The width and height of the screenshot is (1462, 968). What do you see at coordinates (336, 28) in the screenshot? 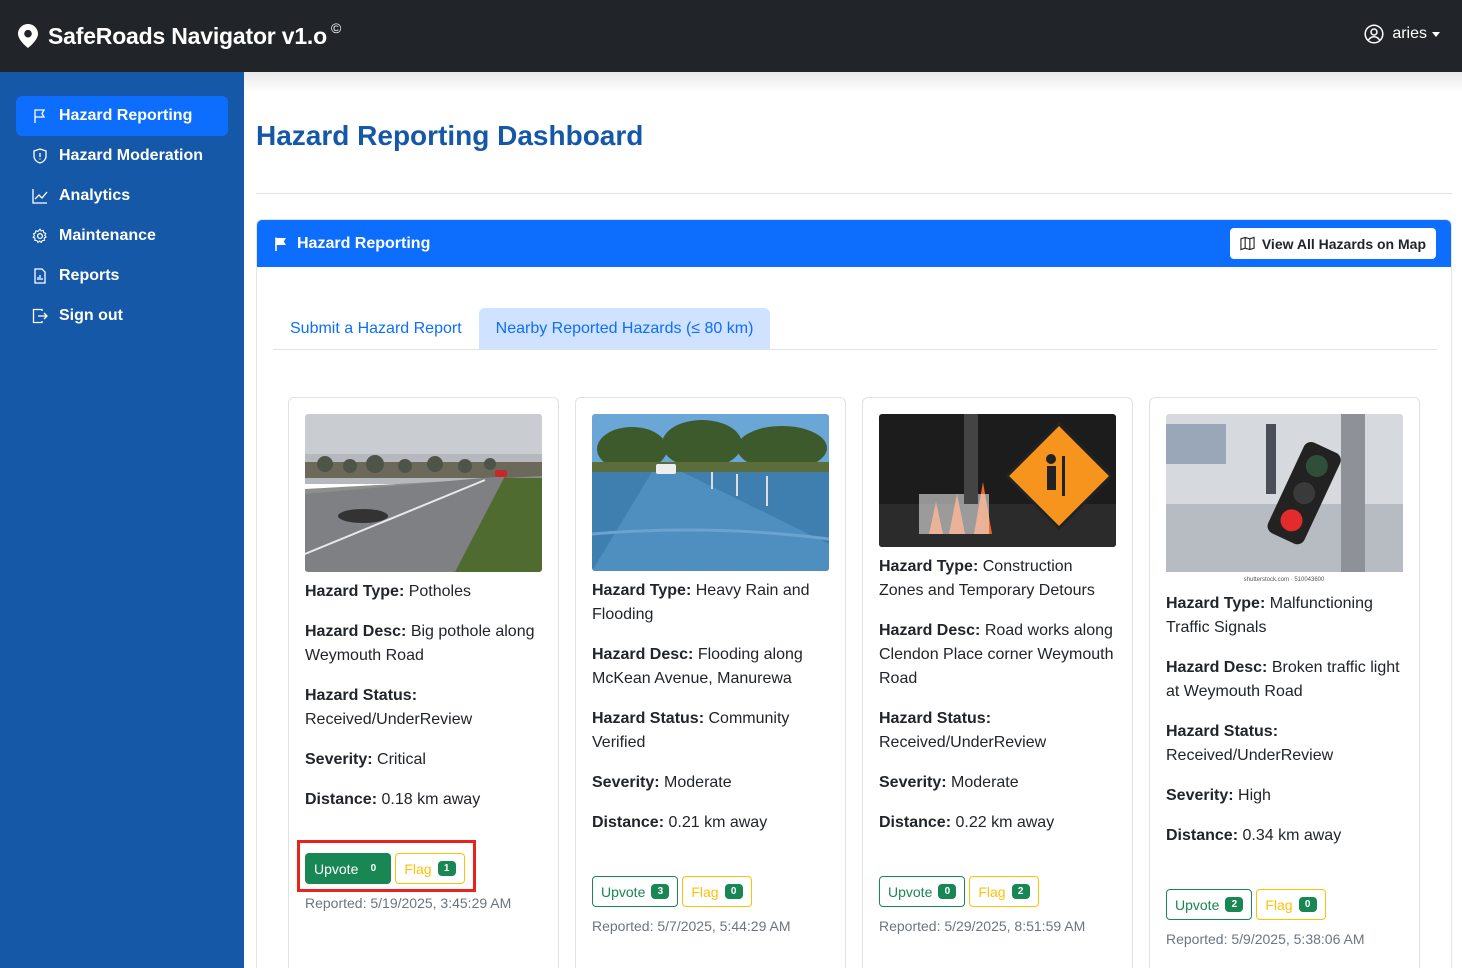
I see `copyright-symbol: ©` at bounding box center [336, 28].